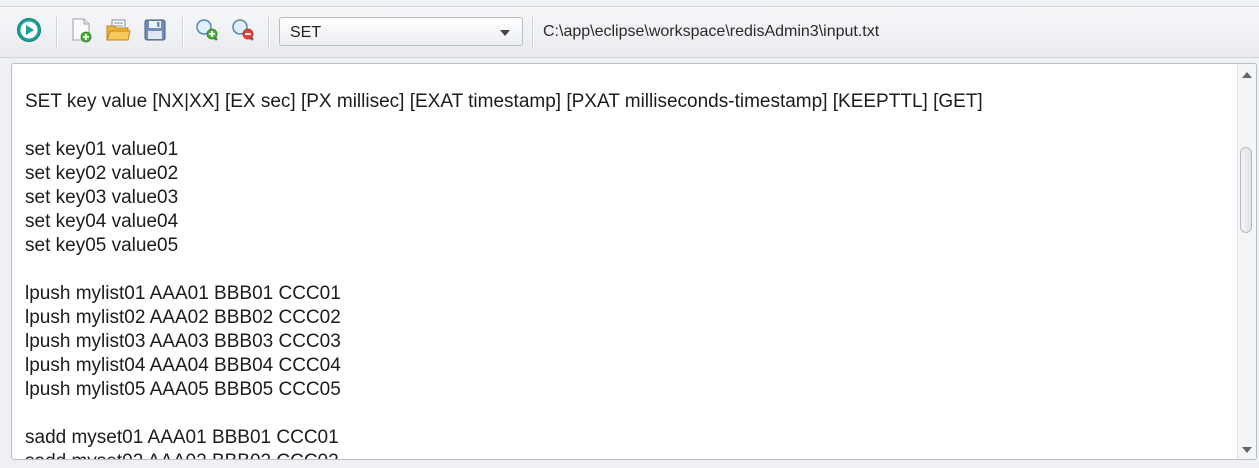 The height and width of the screenshot is (468, 1259). Describe the element at coordinates (306, 32) in the screenshot. I see `command-select-value: SET` at that location.